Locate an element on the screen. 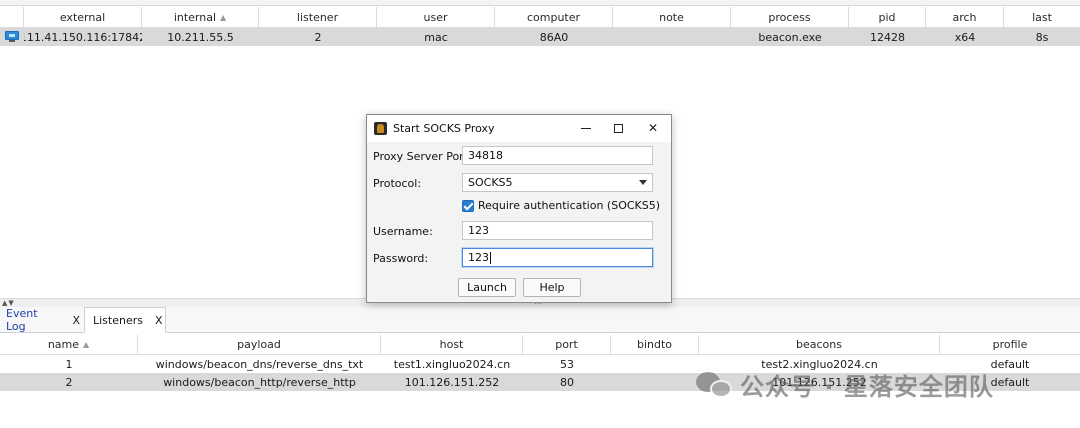  tab-label: Event Log is located at coordinates (22, 320).